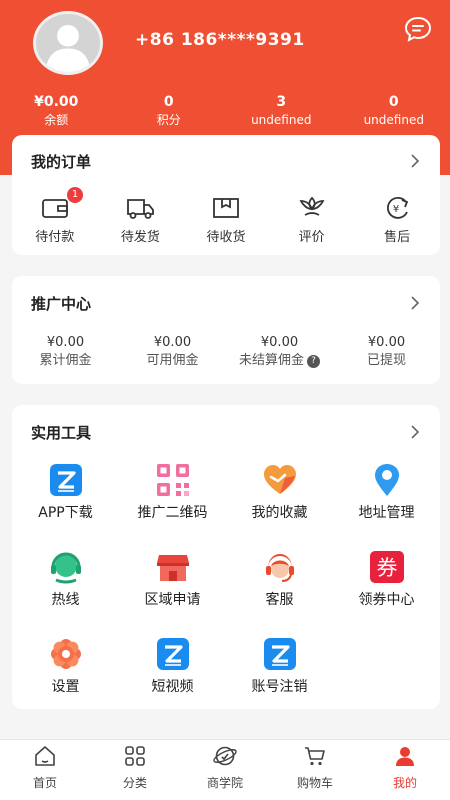 This screenshot has width=450, height=800. I want to click on tool-label: 短视频, so click(172, 687).